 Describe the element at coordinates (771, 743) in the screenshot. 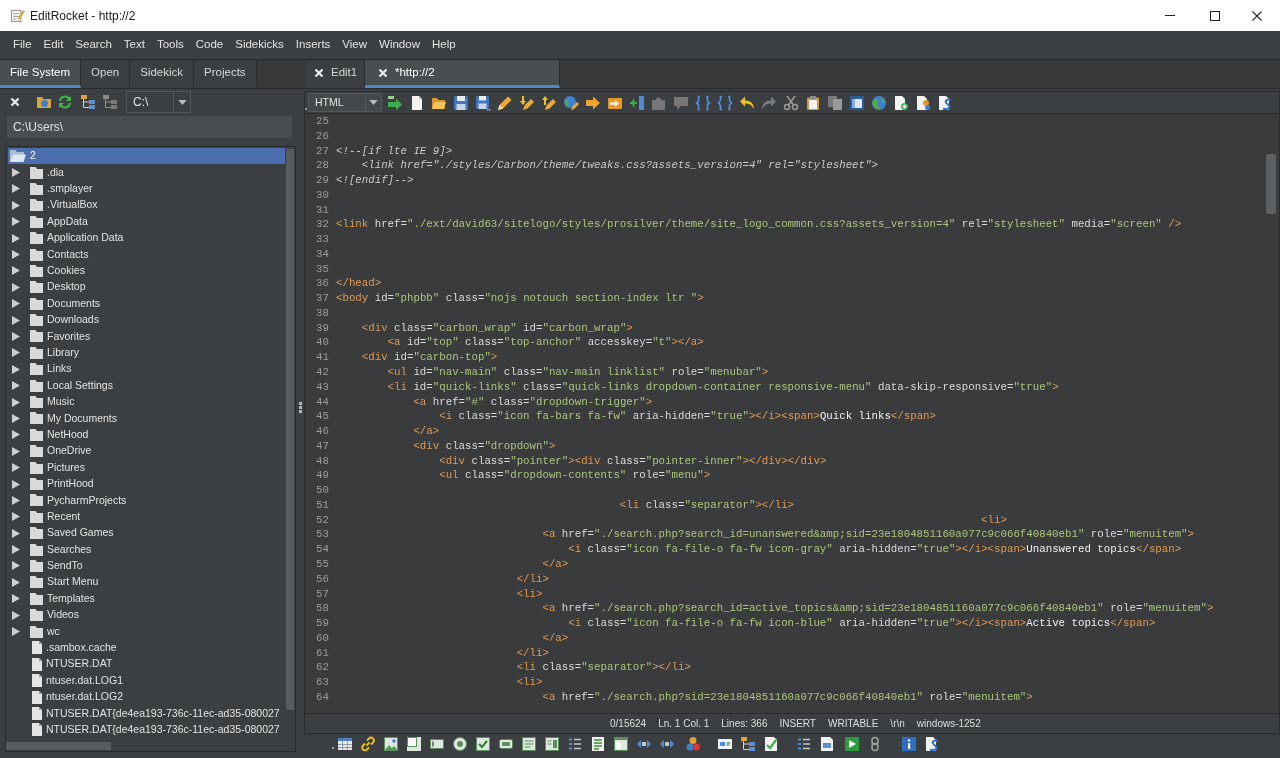

I see `document-check-icon` at that location.